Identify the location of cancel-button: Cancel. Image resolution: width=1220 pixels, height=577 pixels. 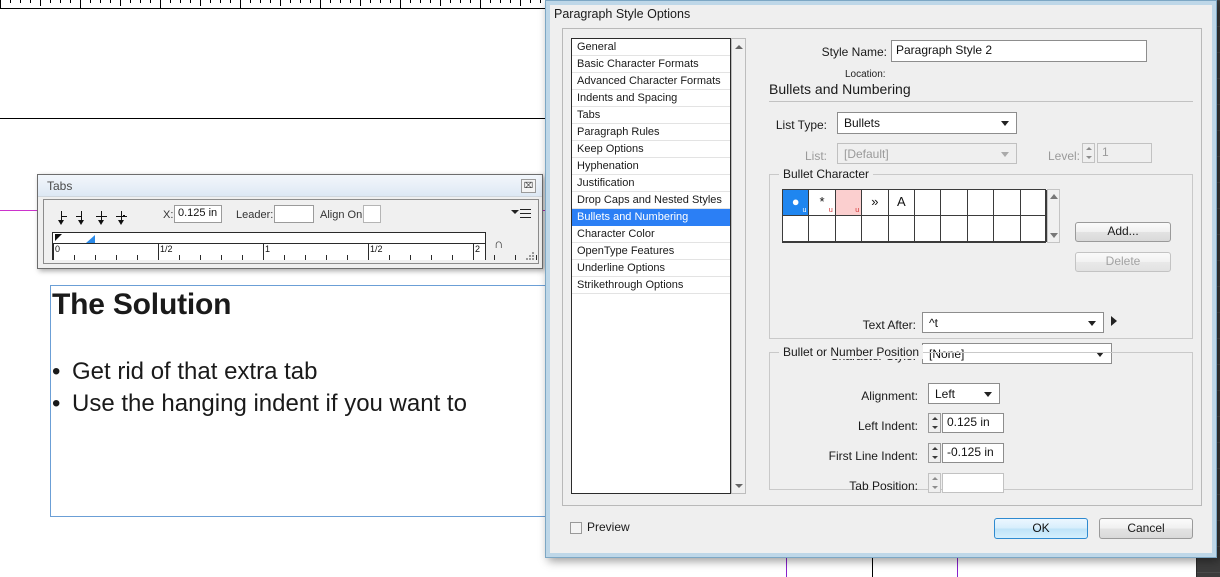
(1146, 528).